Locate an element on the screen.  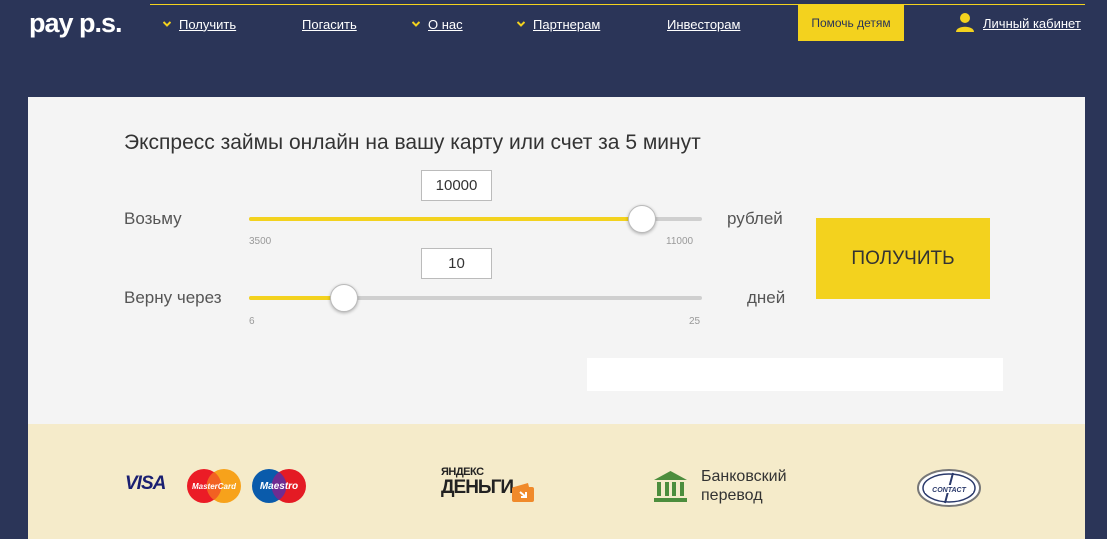
logo-pay-text: pay is located at coordinates (51, 23).